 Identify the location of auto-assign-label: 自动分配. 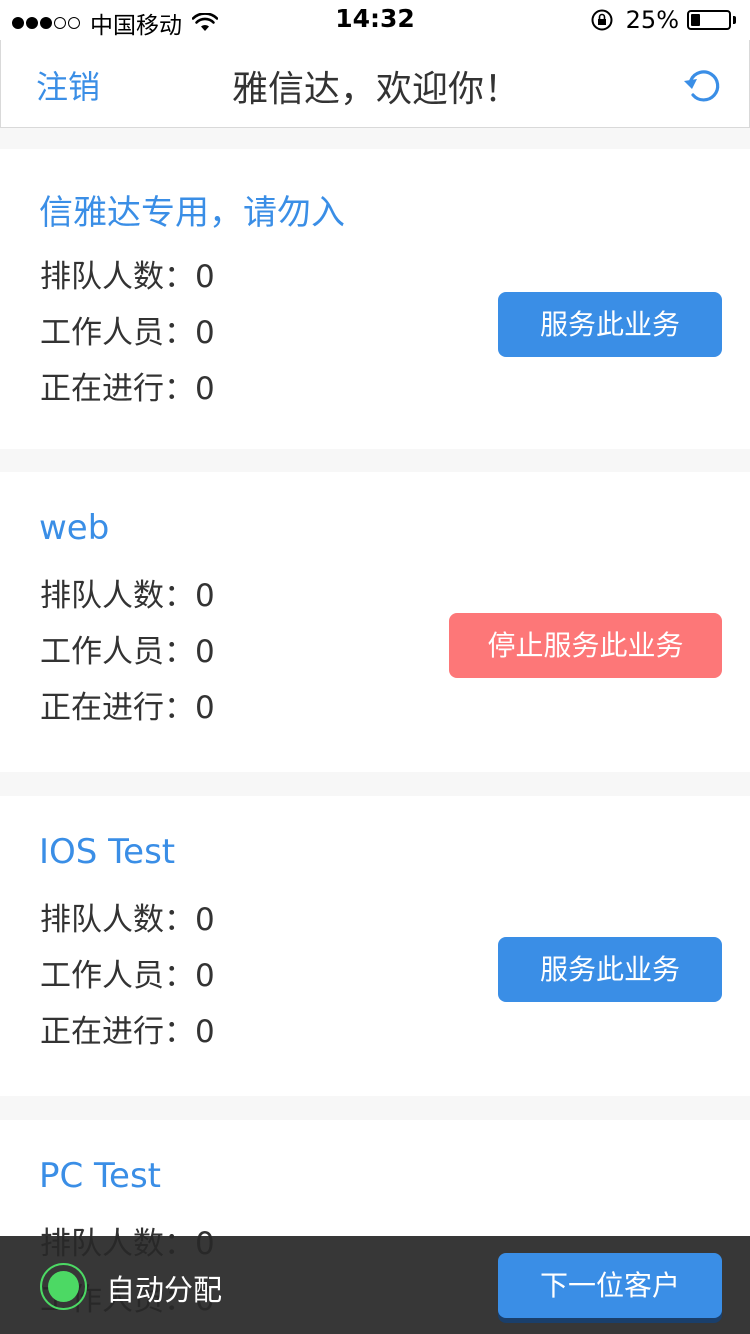
(164, 1290).